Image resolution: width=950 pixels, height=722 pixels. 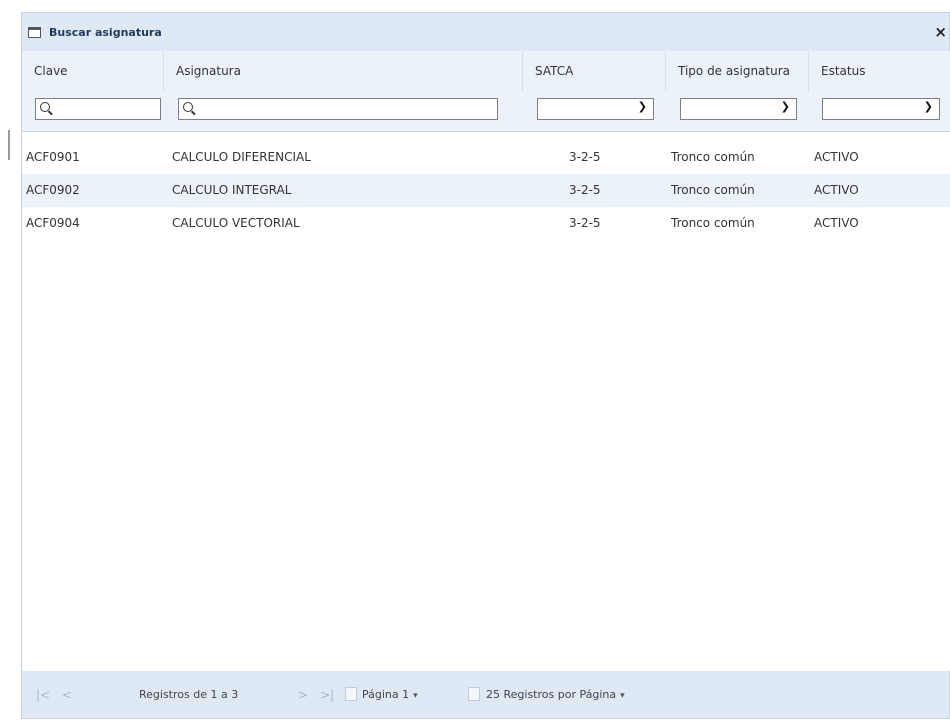 What do you see at coordinates (53, 157) in the screenshot?
I see `cell-clave: ACF0901` at bounding box center [53, 157].